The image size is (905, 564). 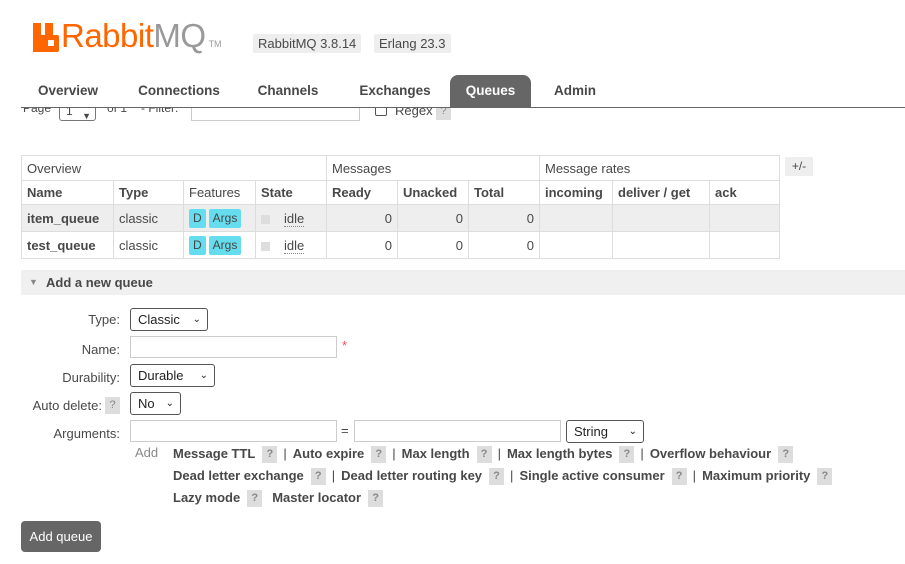 What do you see at coordinates (362, 192) in the screenshot?
I see `col-ready: Ready` at bounding box center [362, 192].